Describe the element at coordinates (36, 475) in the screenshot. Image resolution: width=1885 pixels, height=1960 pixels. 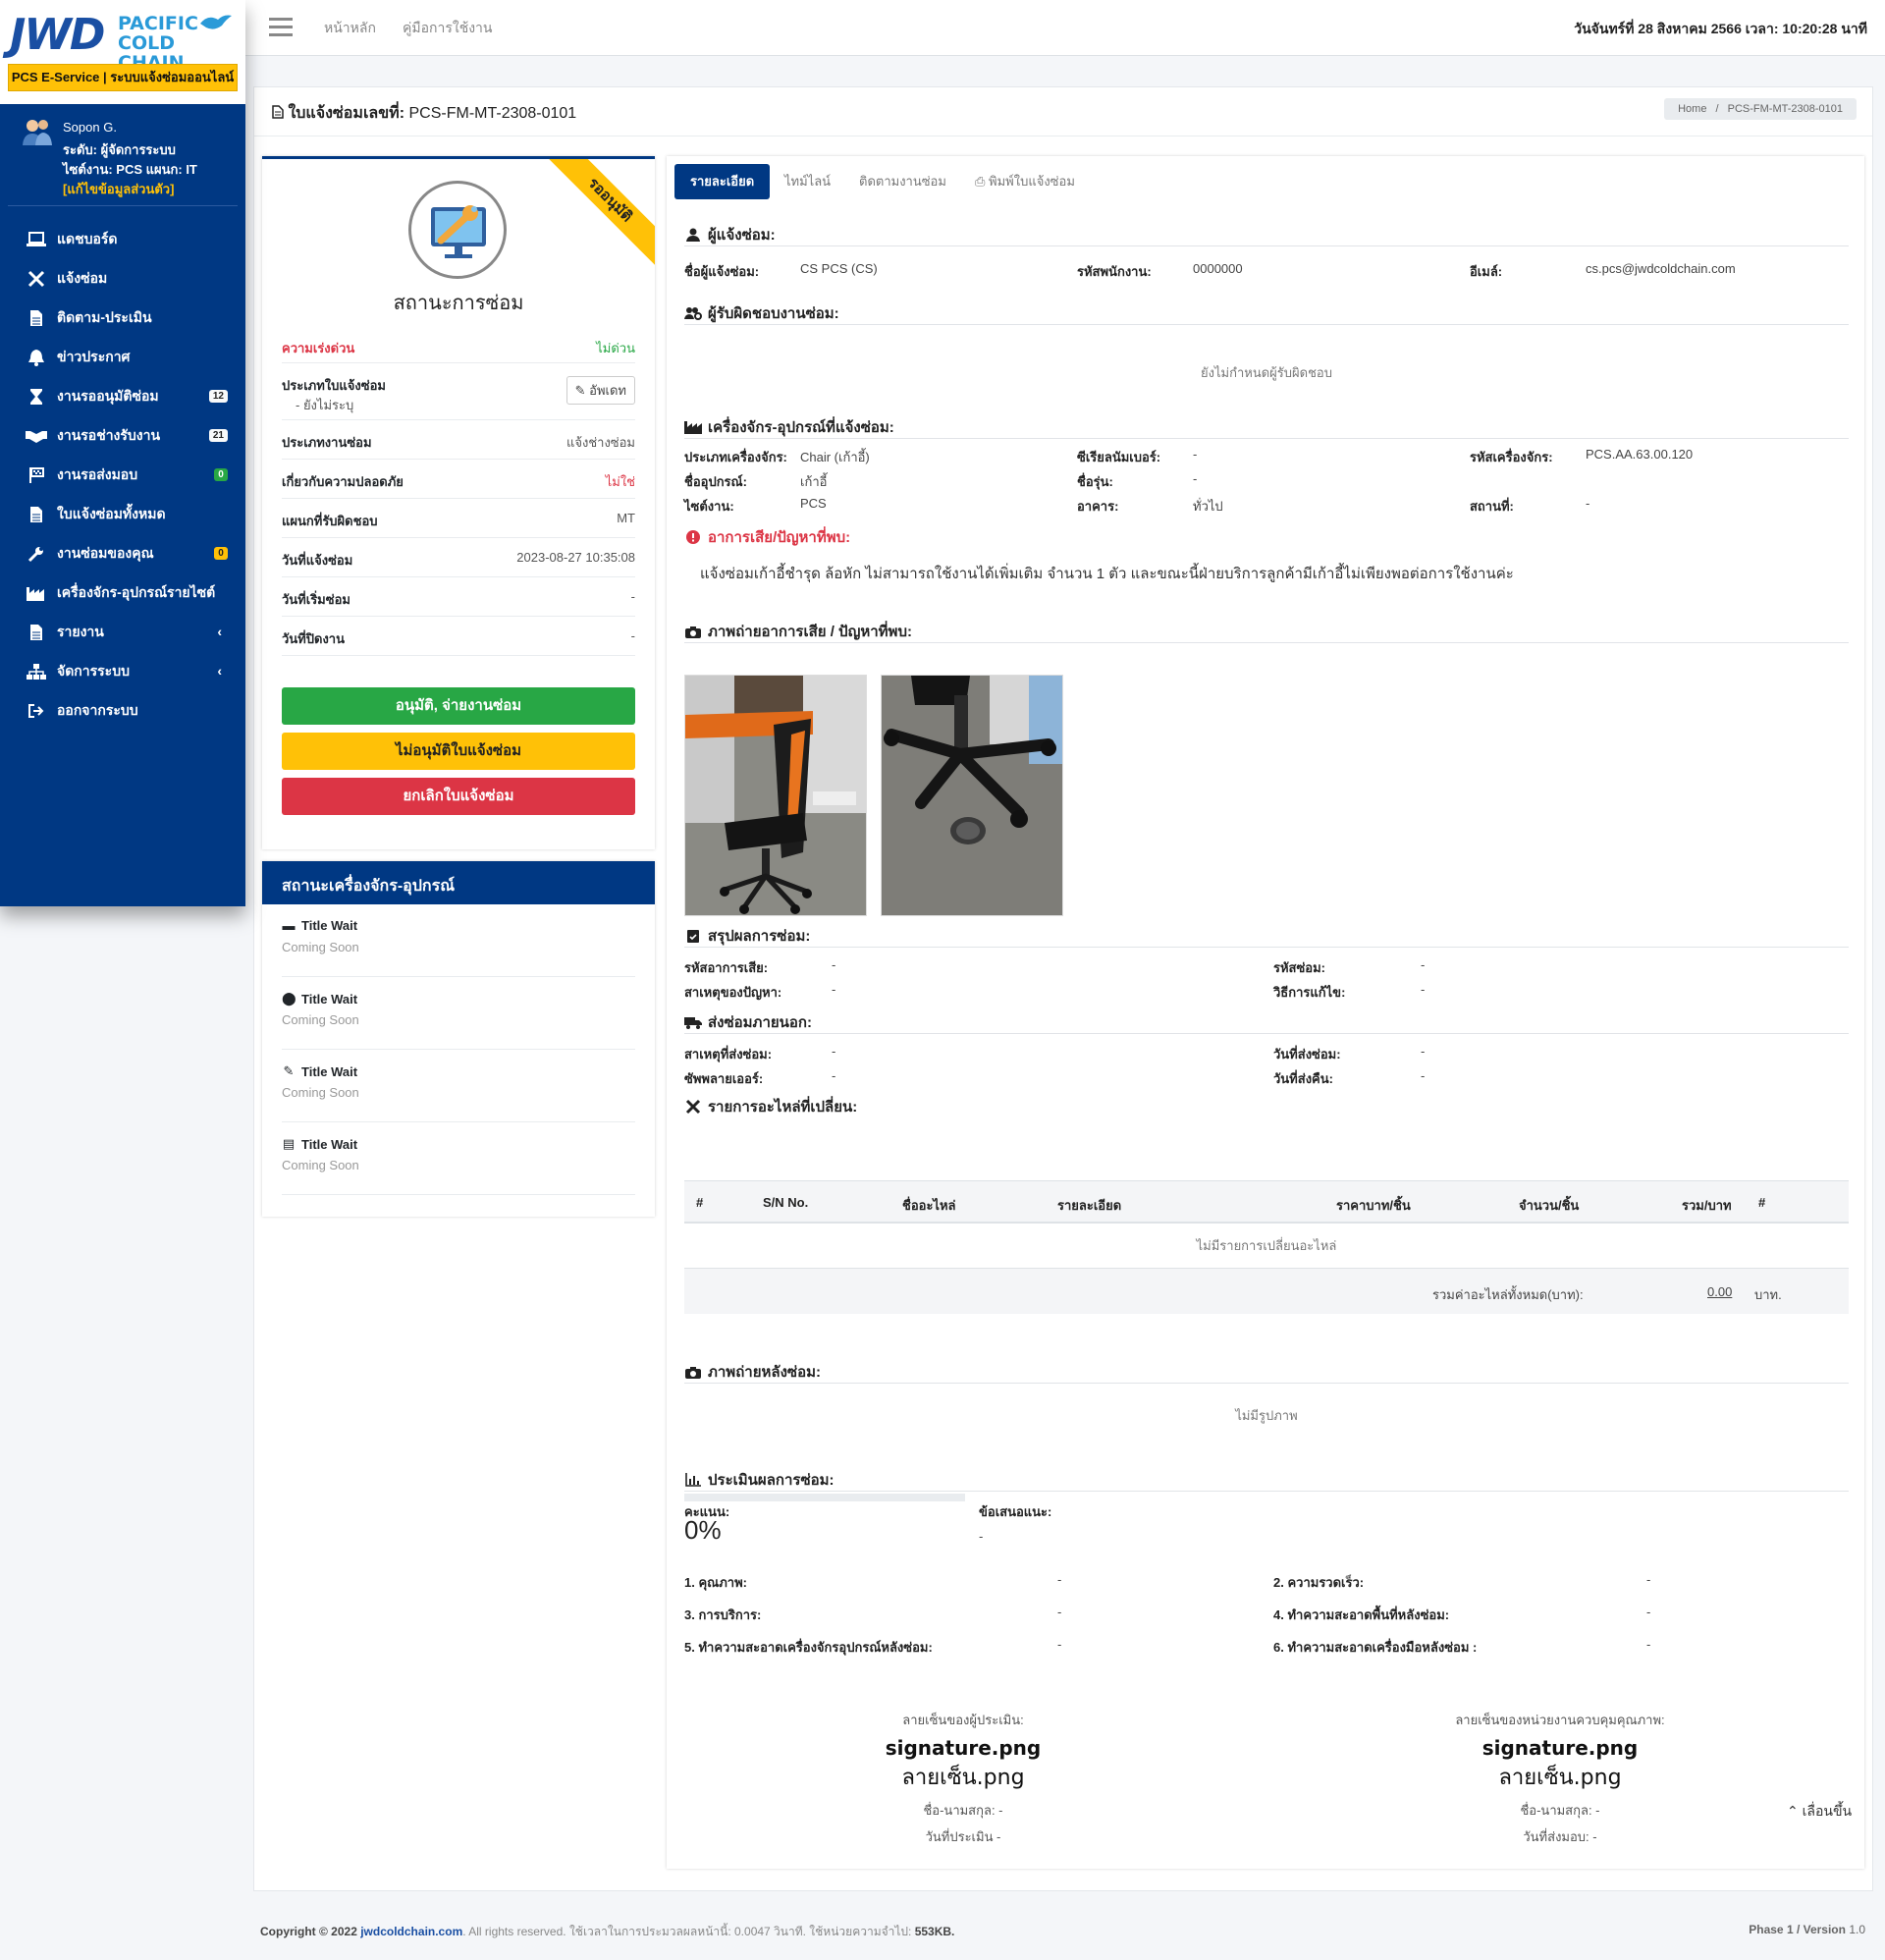
I see `flag-icon` at that location.